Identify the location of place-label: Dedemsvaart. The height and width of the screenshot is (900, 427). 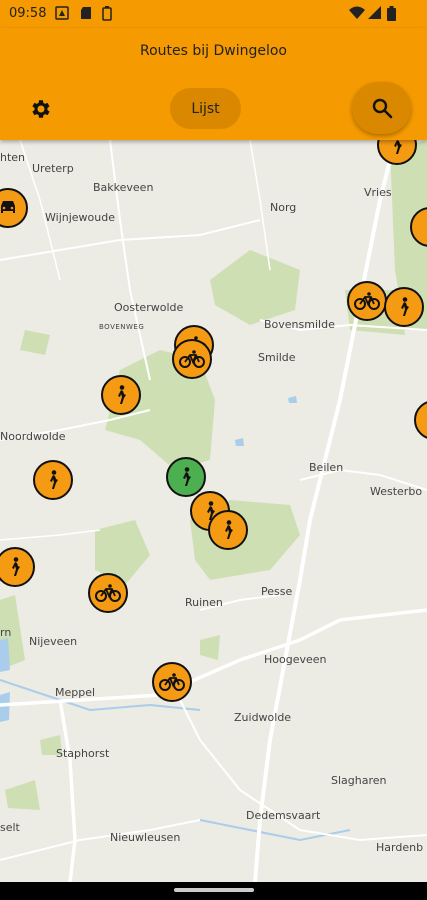
(283, 815).